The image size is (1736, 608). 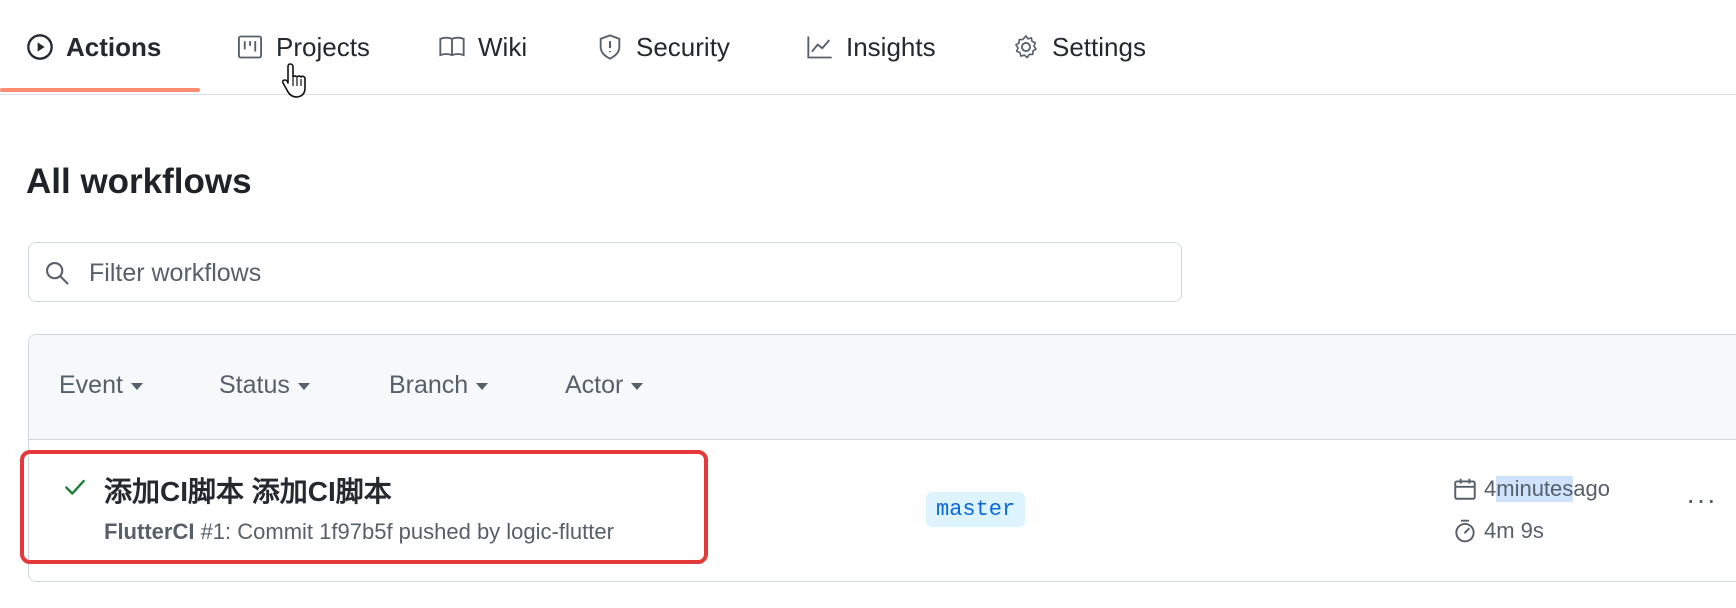 What do you see at coordinates (40, 47) in the screenshot?
I see `play-icon` at bounding box center [40, 47].